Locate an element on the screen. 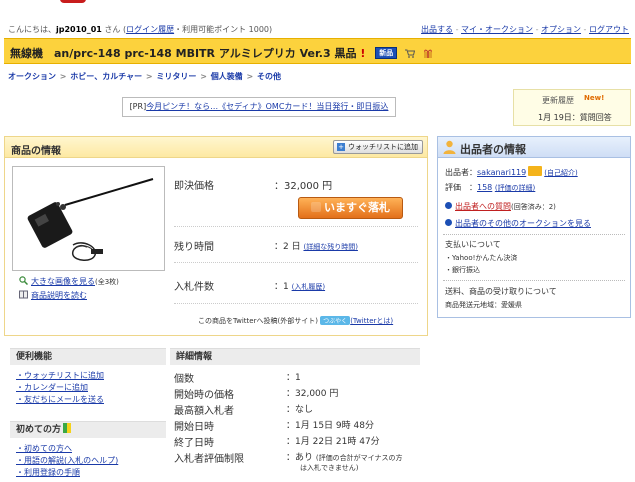  rating-value-link: 158 is located at coordinates (484, 187).